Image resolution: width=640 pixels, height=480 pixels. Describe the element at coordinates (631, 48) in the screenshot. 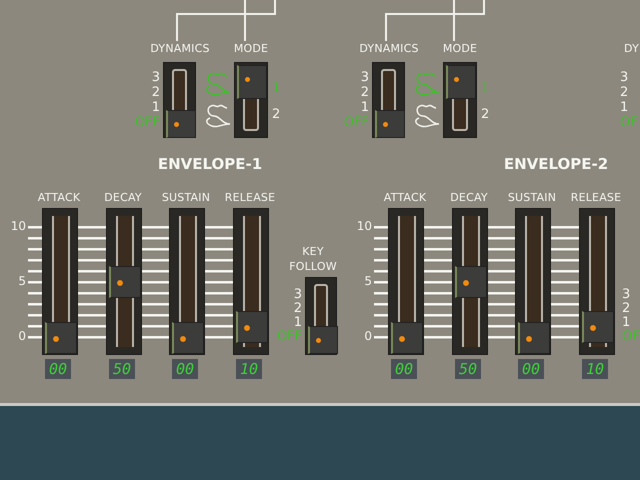

I see `dynamics-label: DY` at that location.